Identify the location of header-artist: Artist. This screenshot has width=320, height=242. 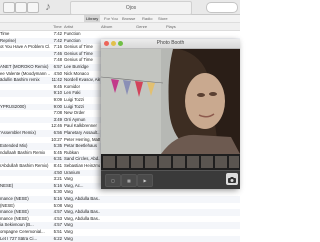
(68, 26).